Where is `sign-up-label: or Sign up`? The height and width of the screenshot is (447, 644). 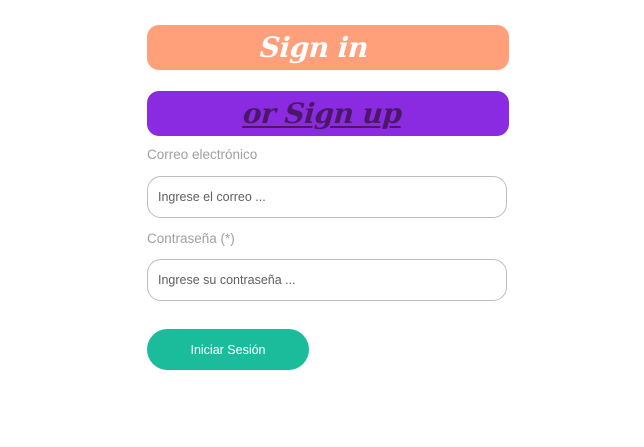
sign-up-label: or Sign up is located at coordinates (322, 113).